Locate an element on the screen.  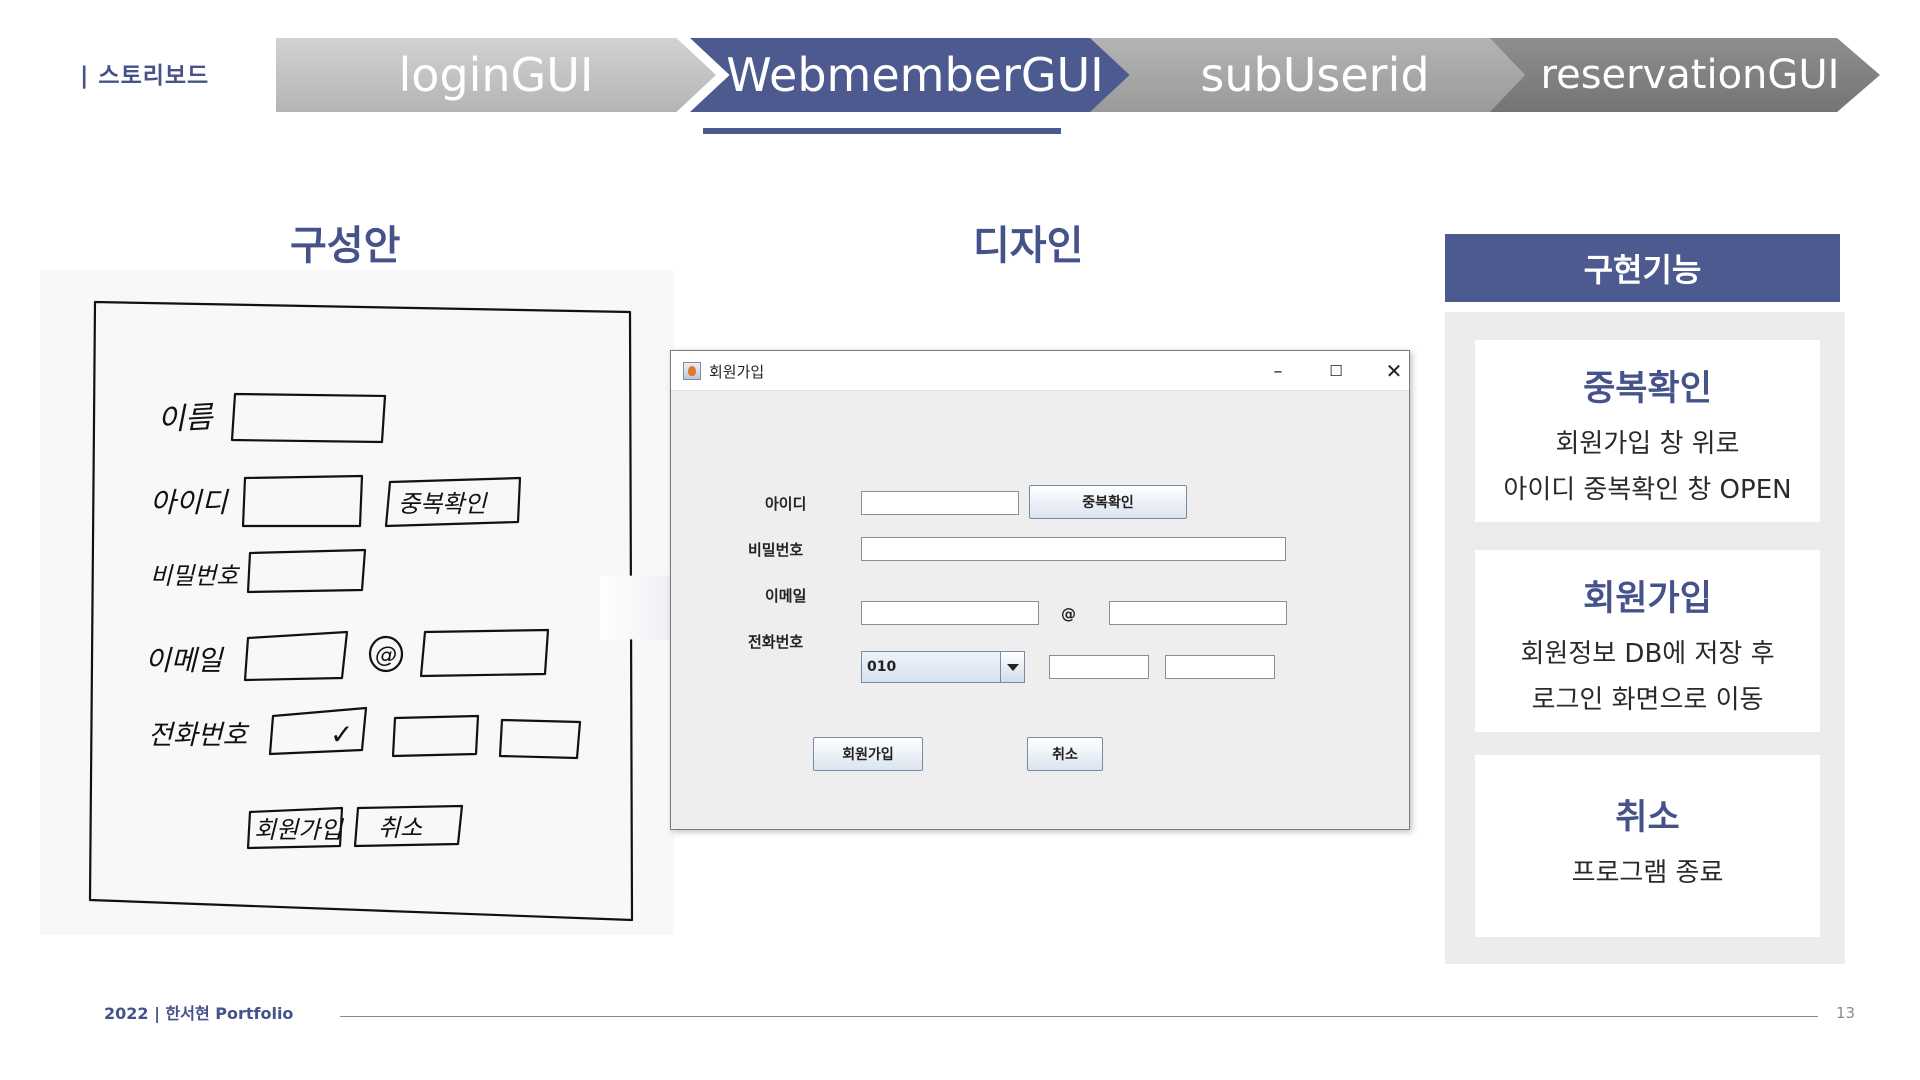
features-header: 구현기능 is located at coordinates (1642, 268).